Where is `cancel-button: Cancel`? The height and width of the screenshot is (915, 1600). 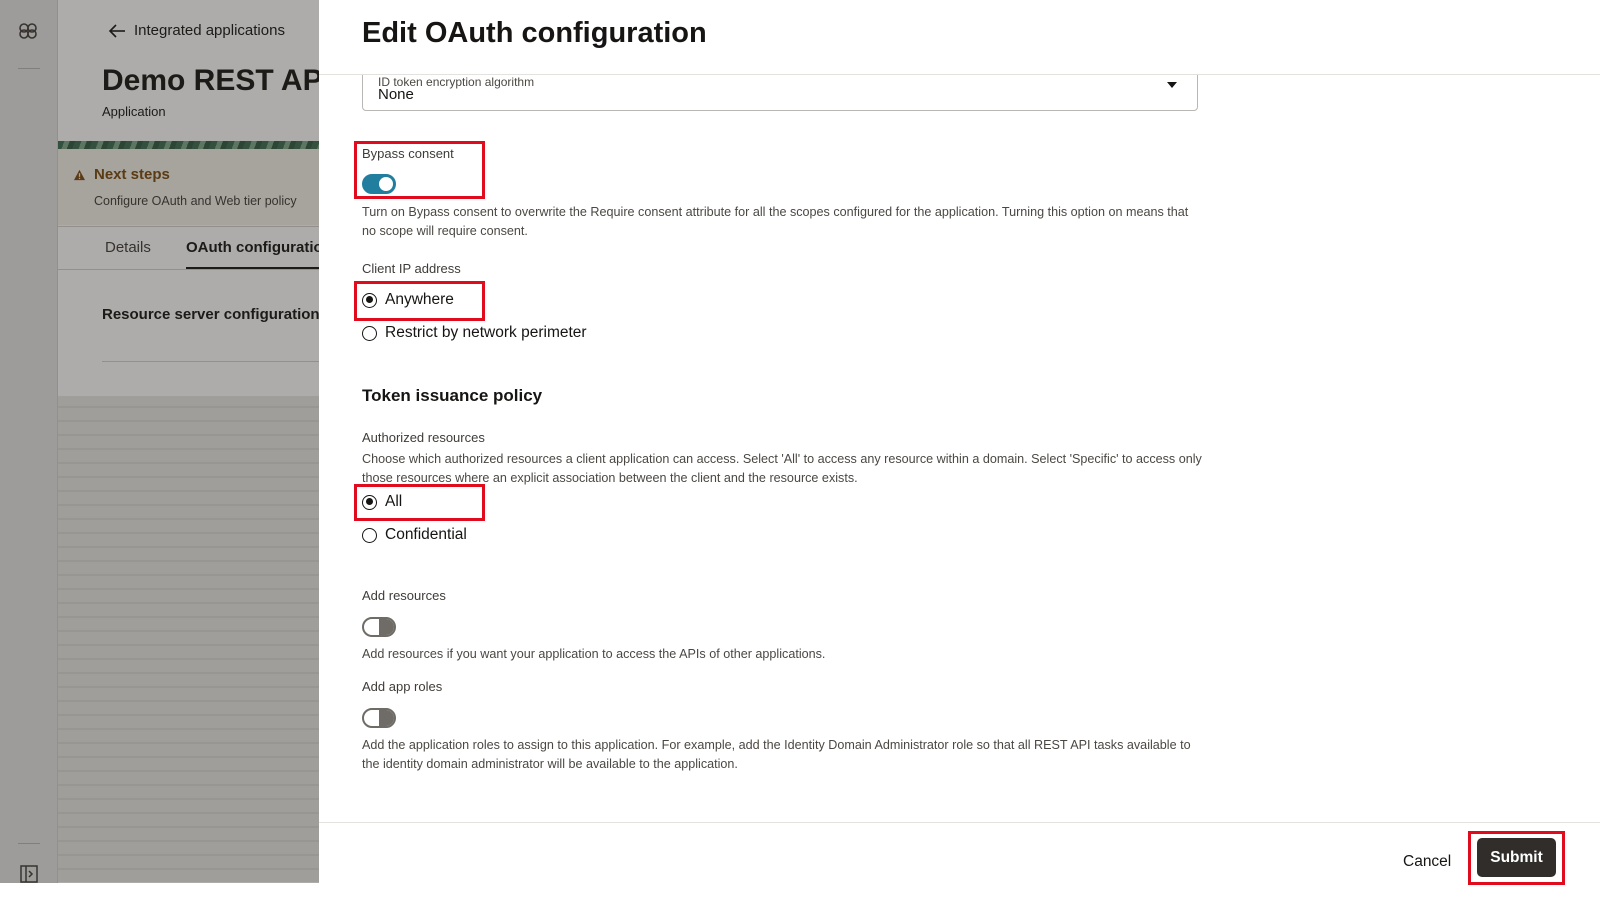 cancel-button: Cancel is located at coordinates (1427, 862).